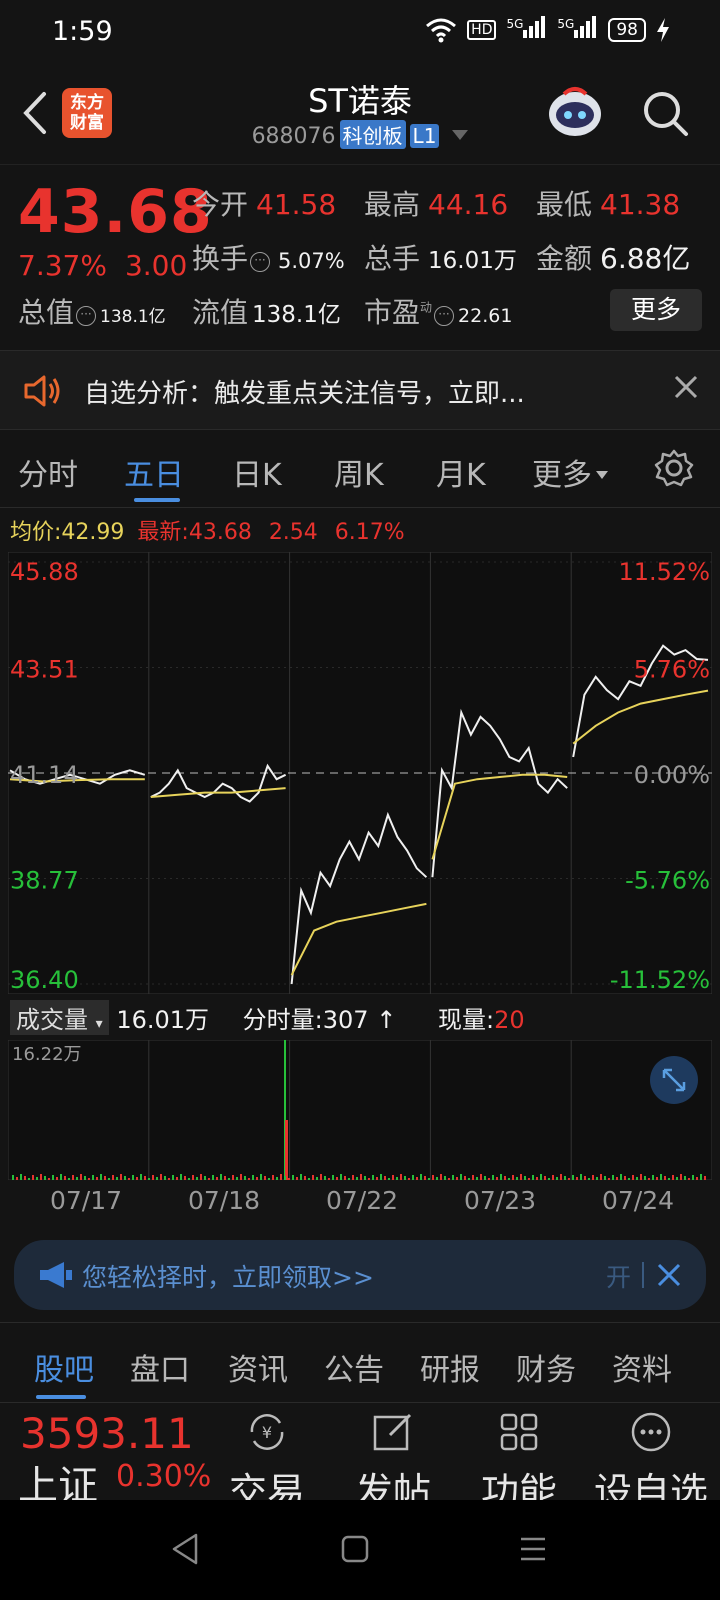  Describe the element at coordinates (666, 114) in the screenshot. I see `search-icon` at that location.